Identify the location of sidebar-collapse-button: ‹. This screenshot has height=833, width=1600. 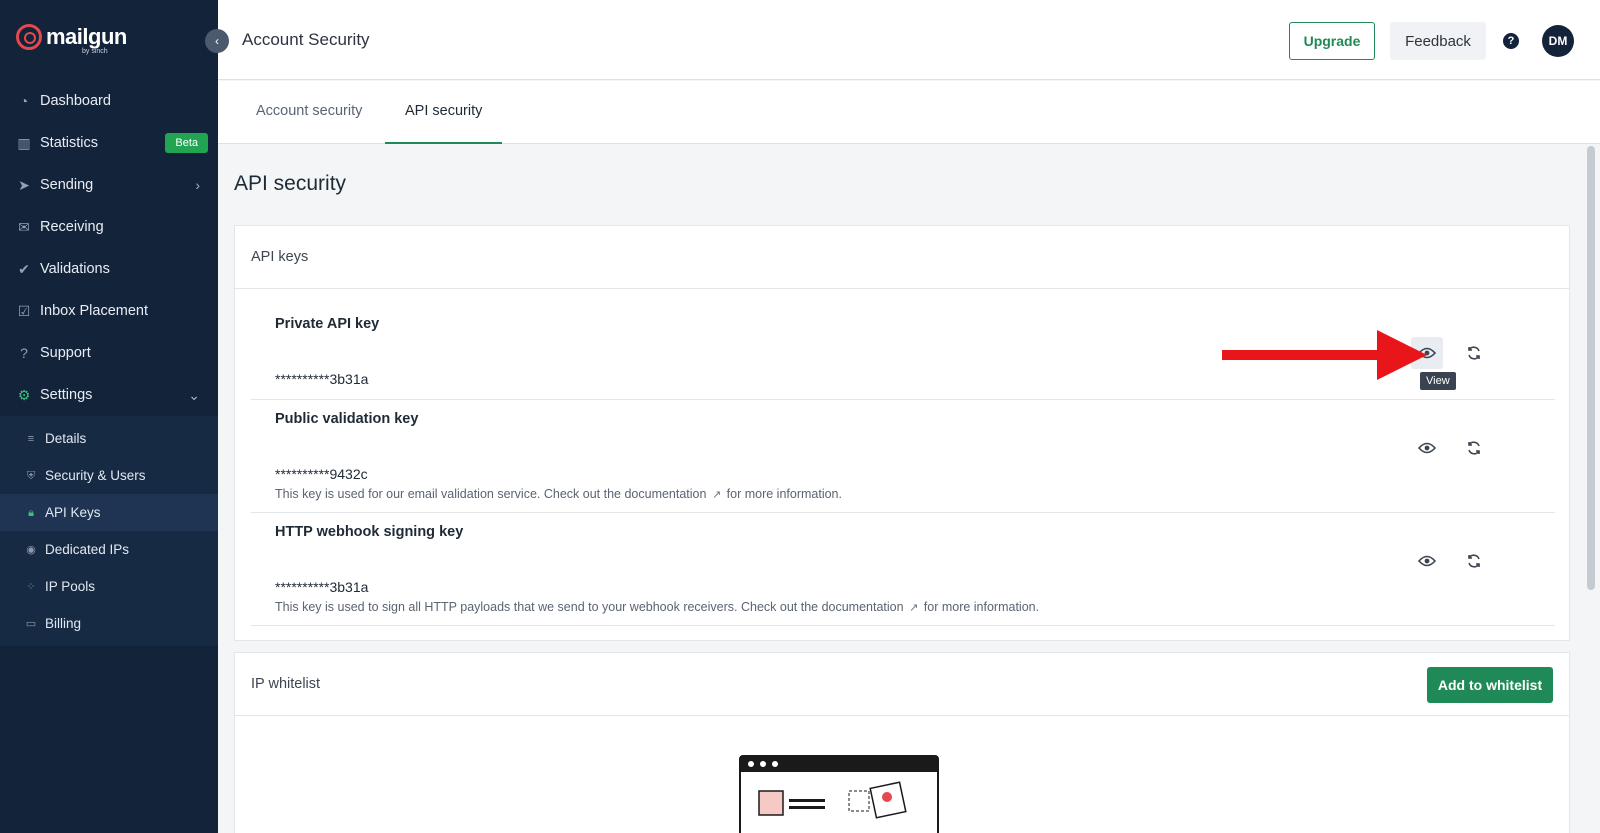
(217, 41).